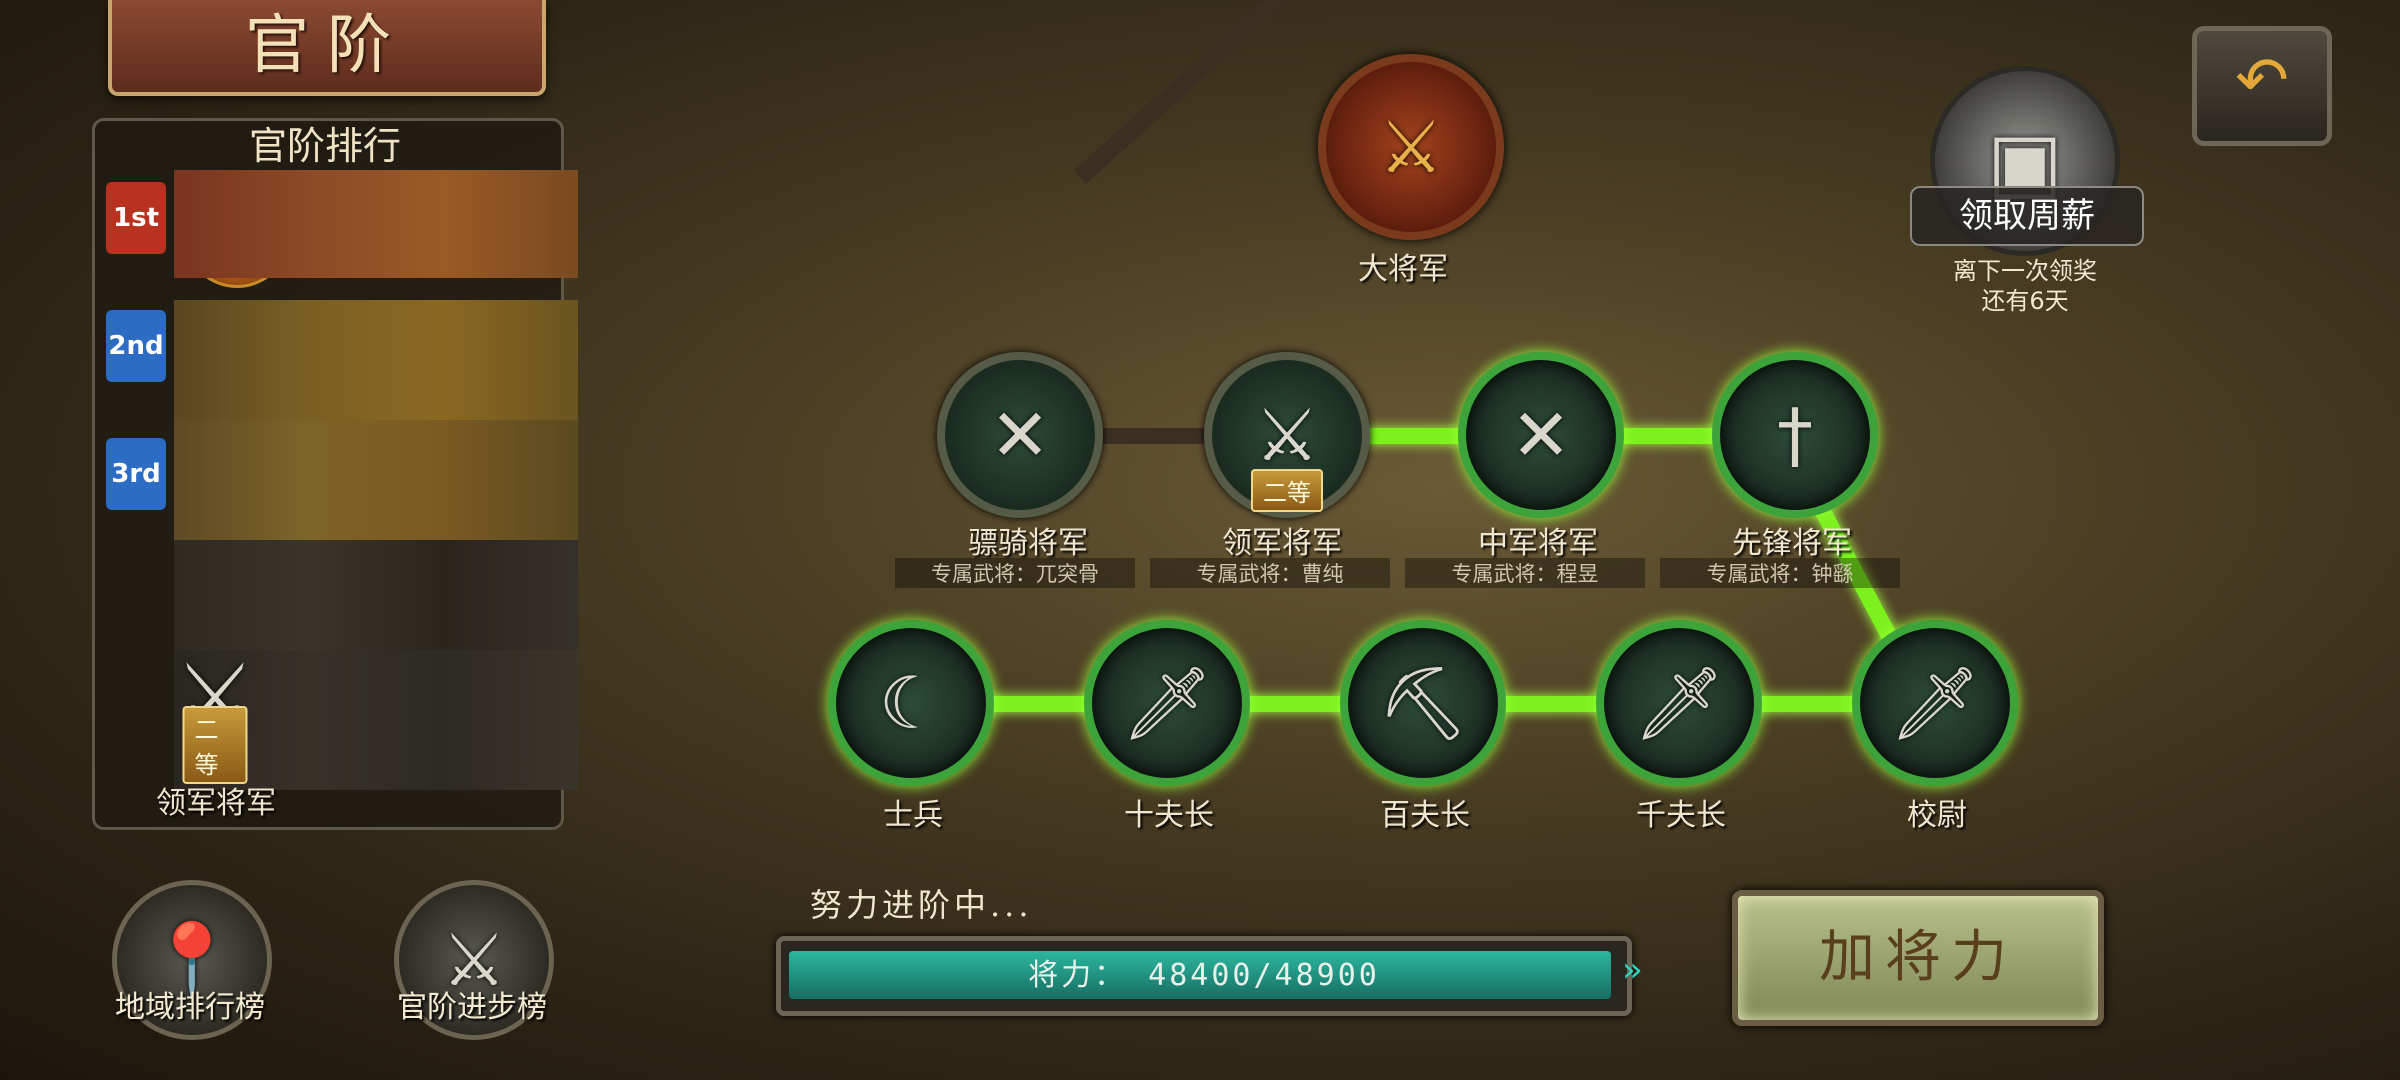 The width and height of the screenshot is (2400, 1080). Describe the element at coordinates (215, 745) in the screenshot. I see `my-rank-grade: 二等` at that location.